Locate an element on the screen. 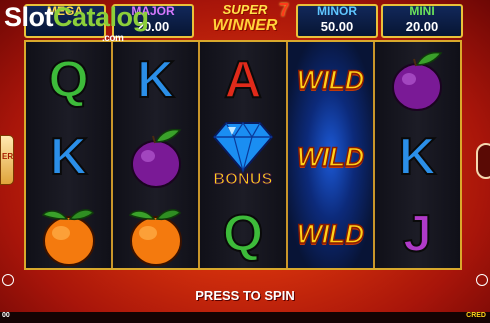 The width and height of the screenshot is (490, 323). bottom-left-text: 00 is located at coordinates (6, 315).